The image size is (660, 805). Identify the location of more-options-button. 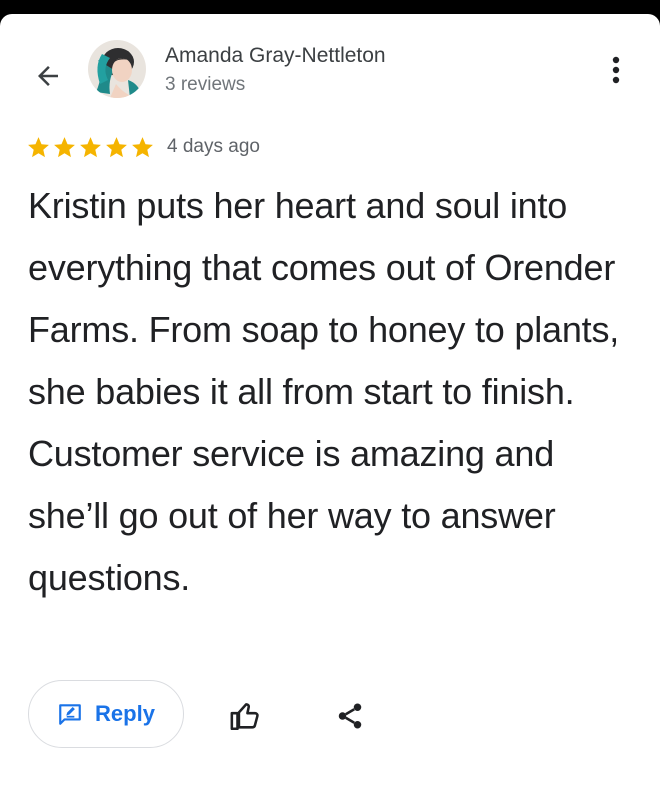
(616, 70).